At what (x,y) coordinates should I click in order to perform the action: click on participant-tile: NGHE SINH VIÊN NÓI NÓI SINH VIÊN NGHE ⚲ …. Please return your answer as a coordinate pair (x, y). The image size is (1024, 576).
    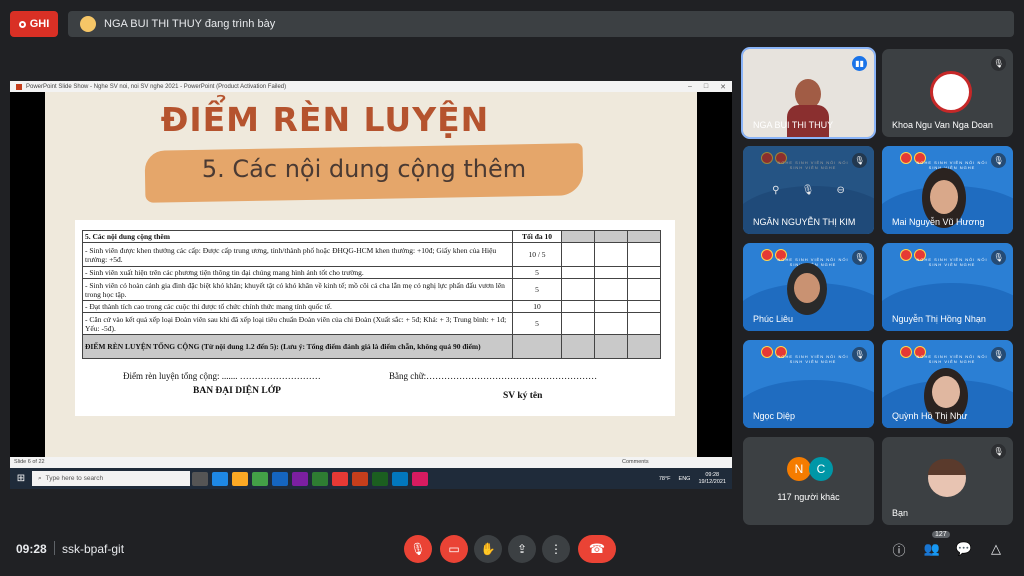
    Looking at the image, I should click on (808, 190).